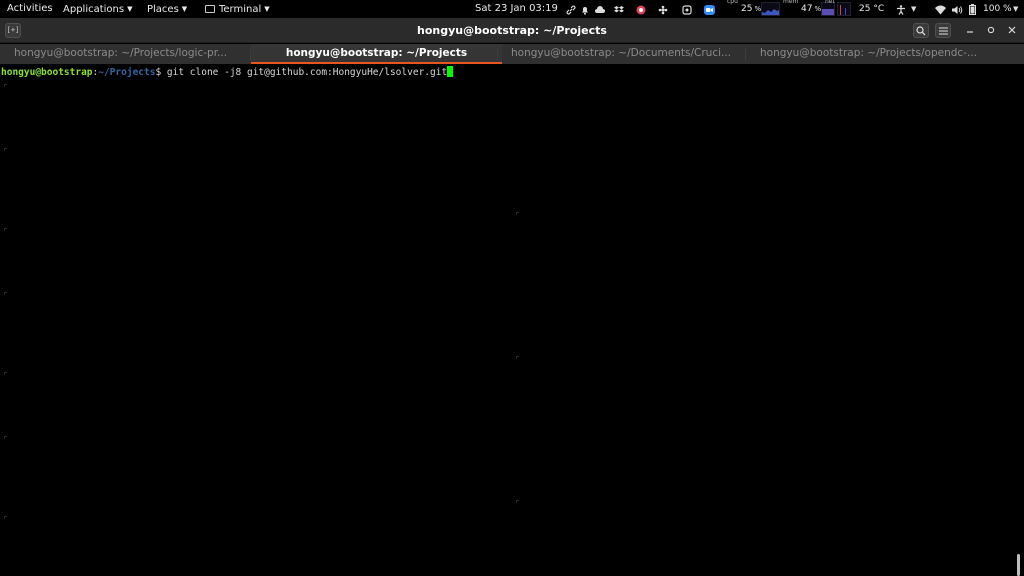 The image size is (1024, 576). I want to click on battery-icon, so click(974, 9).